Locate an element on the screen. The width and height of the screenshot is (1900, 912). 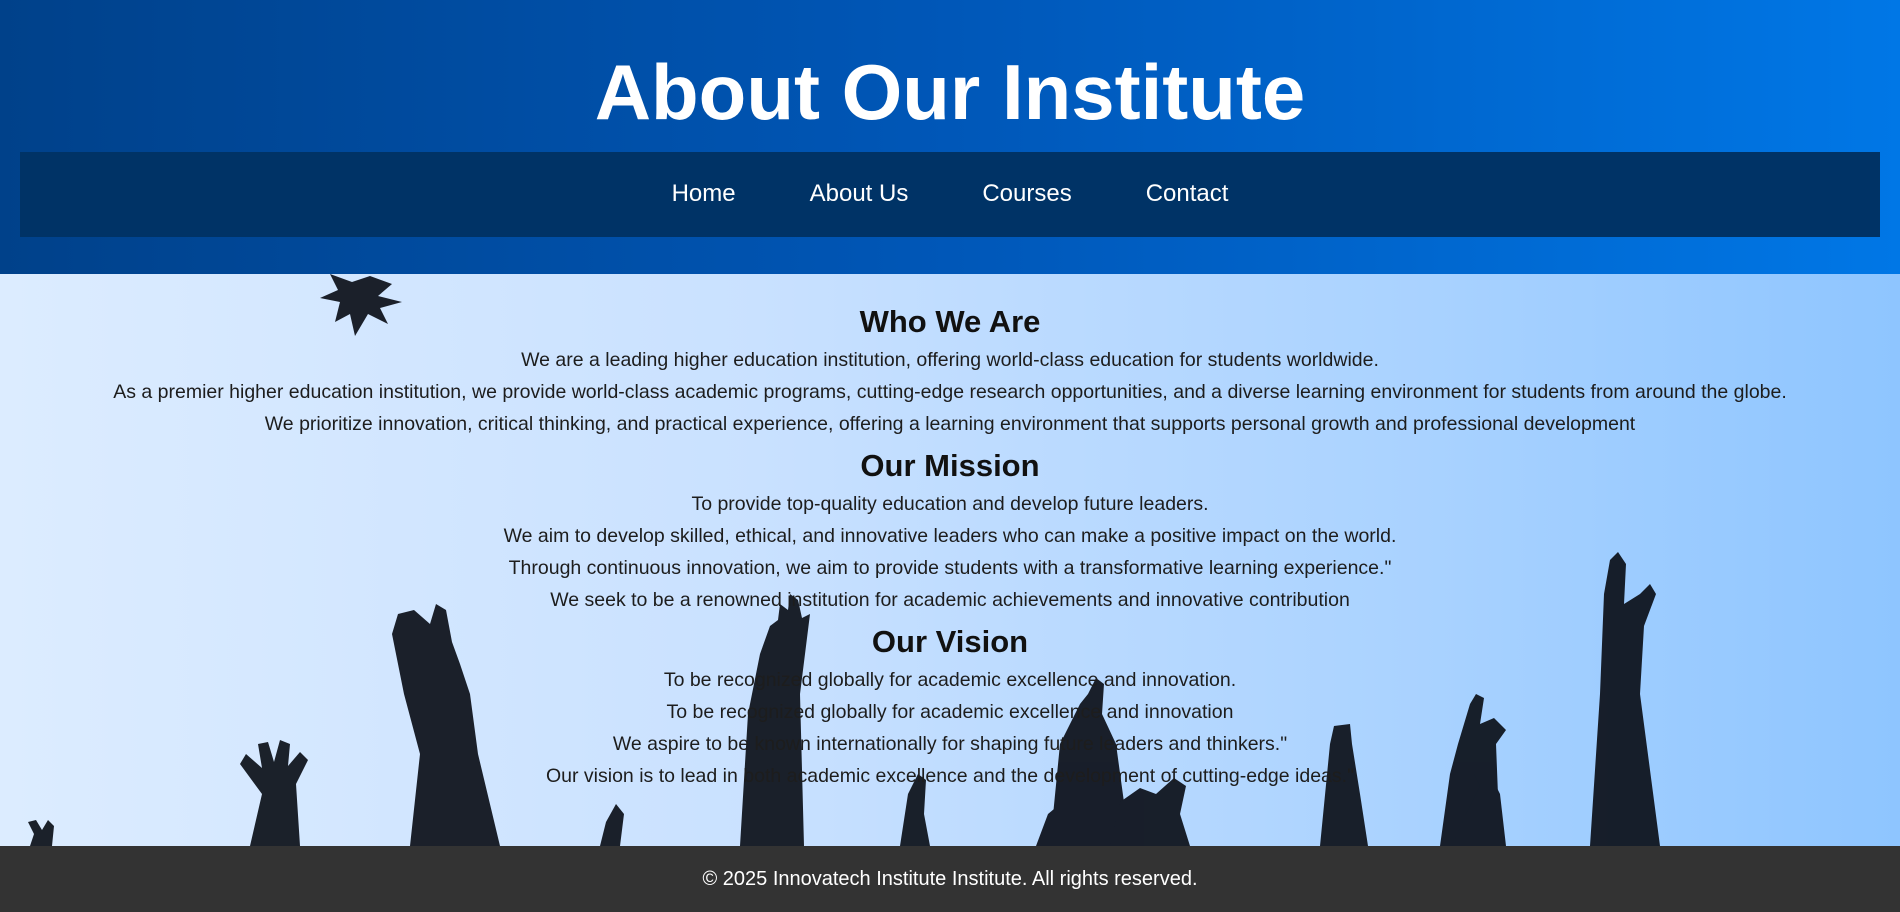
main-nav: Home About Us Courses Contact is located at coordinates (950, 194).